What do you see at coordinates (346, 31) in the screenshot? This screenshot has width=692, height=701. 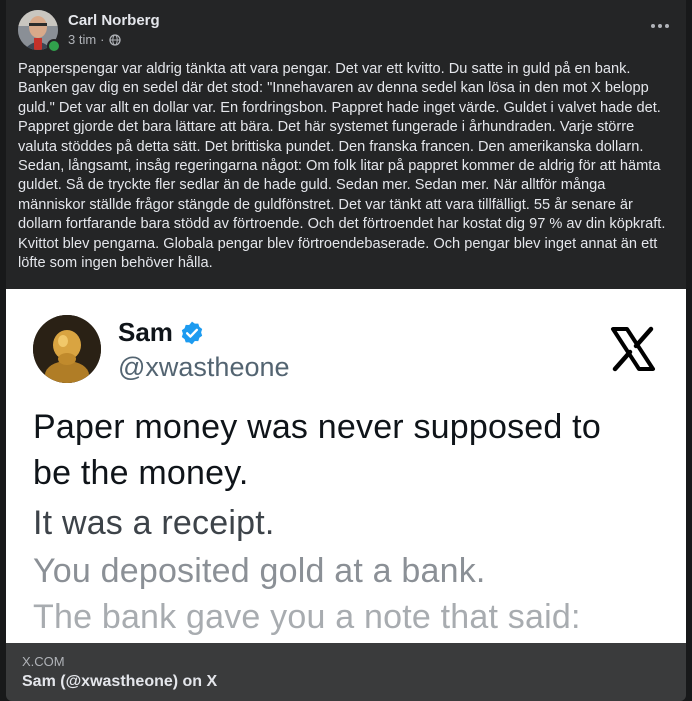 I see `post-header: Carl Norberg 3 tim ·` at bounding box center [346, 31].